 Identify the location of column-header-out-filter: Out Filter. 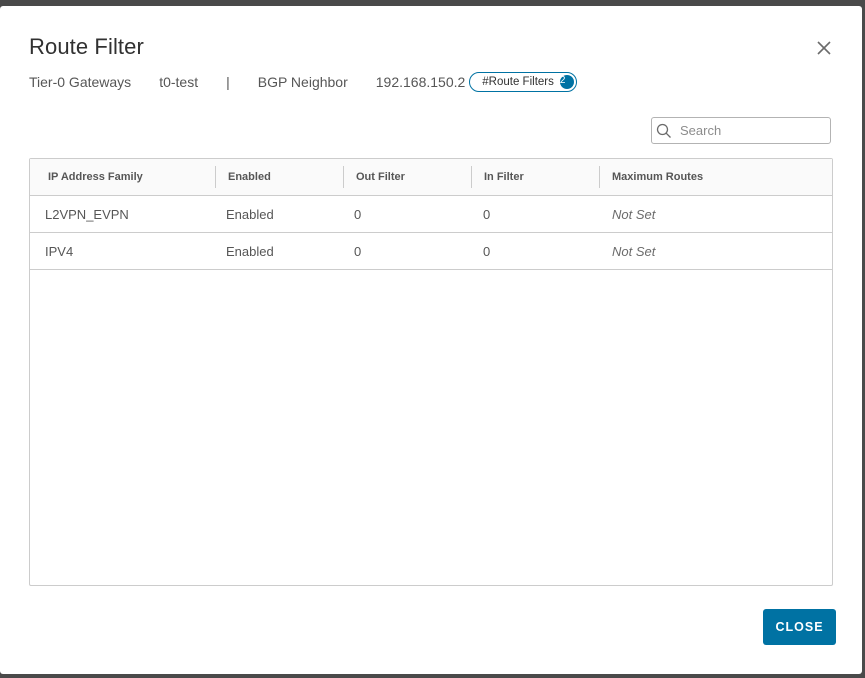
(408, 177).